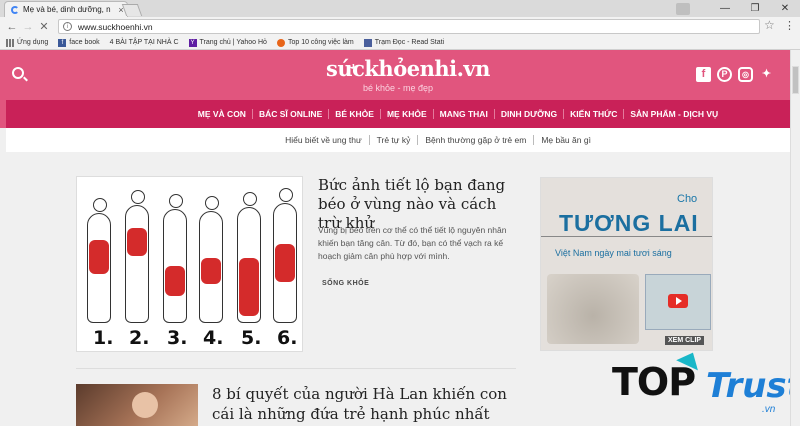  What do you see at coordinates (766, 74) in the screenshot?
I see `twitter-icon: ✦` at bounding box center [766, 74].